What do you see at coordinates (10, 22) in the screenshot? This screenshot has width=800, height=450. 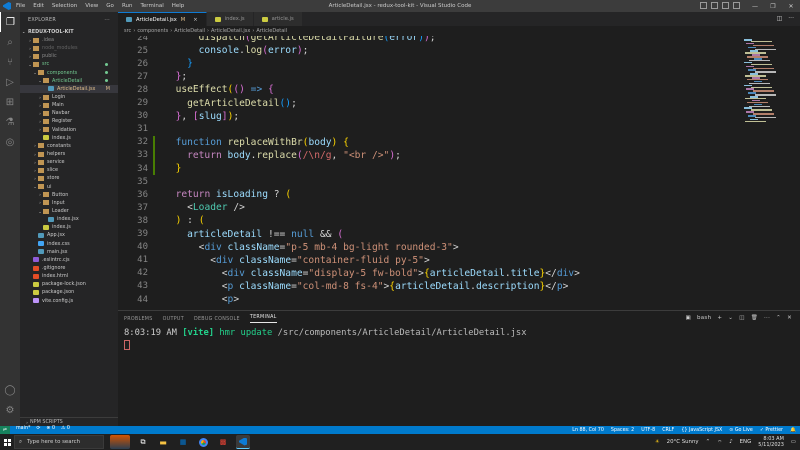 I see `files-icon: ❐` at bounding box center [10, 22].